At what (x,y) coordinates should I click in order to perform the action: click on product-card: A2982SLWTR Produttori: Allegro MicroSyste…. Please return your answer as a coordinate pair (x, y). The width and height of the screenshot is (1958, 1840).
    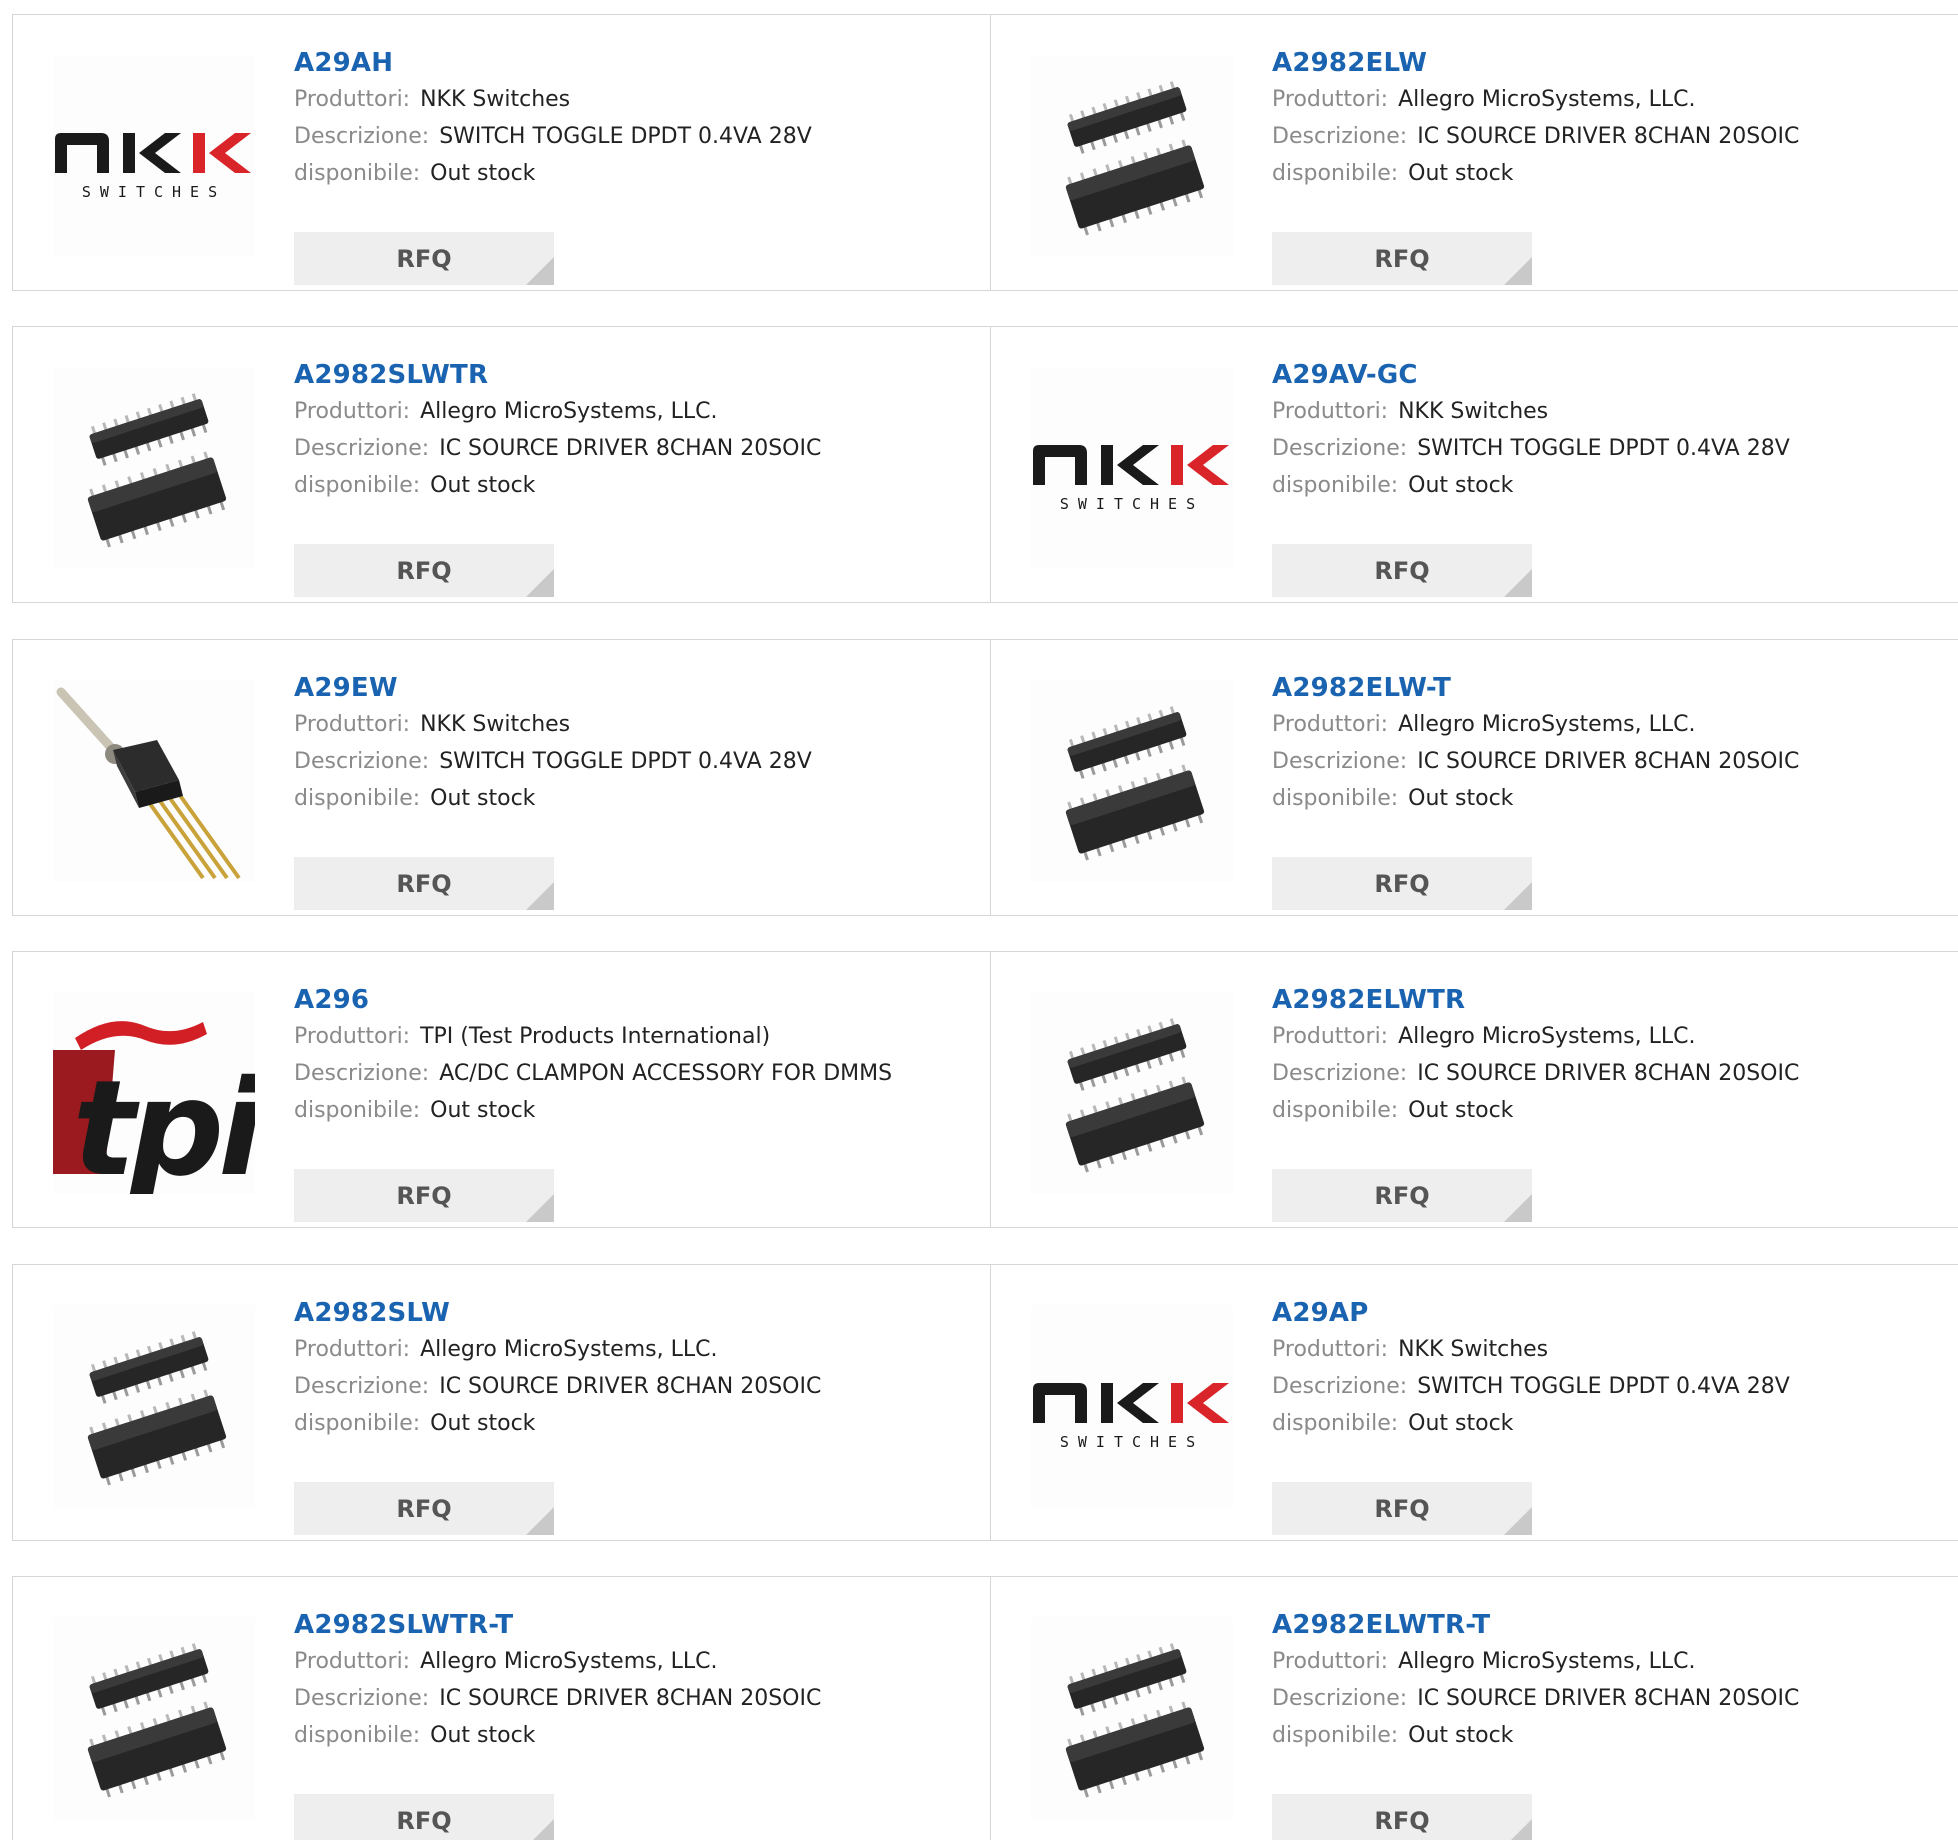
    Looking at the image, I should click on (502, 464).